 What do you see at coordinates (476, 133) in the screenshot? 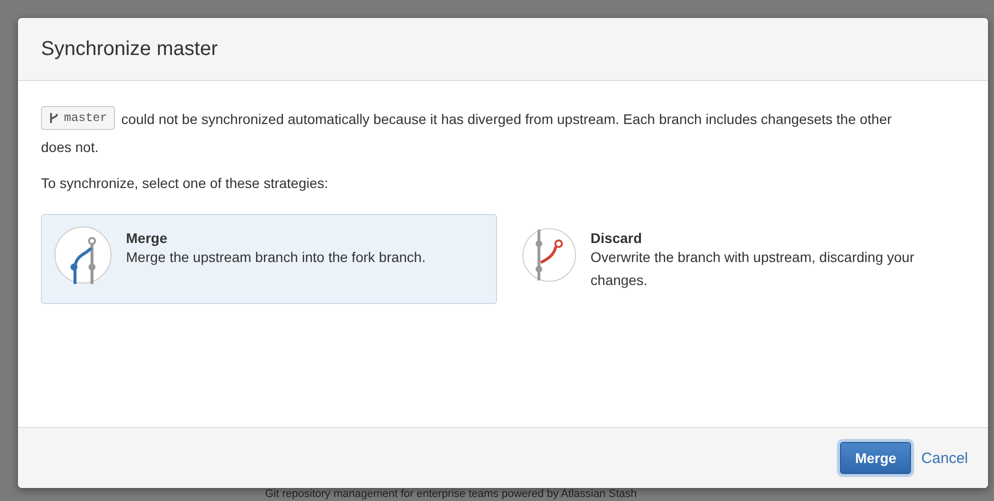
I see `message-text: master could not be synchronized automatically because it has diverged from upstream. Each branch includes changesets the other does not.` at bounding box center [476, 133].